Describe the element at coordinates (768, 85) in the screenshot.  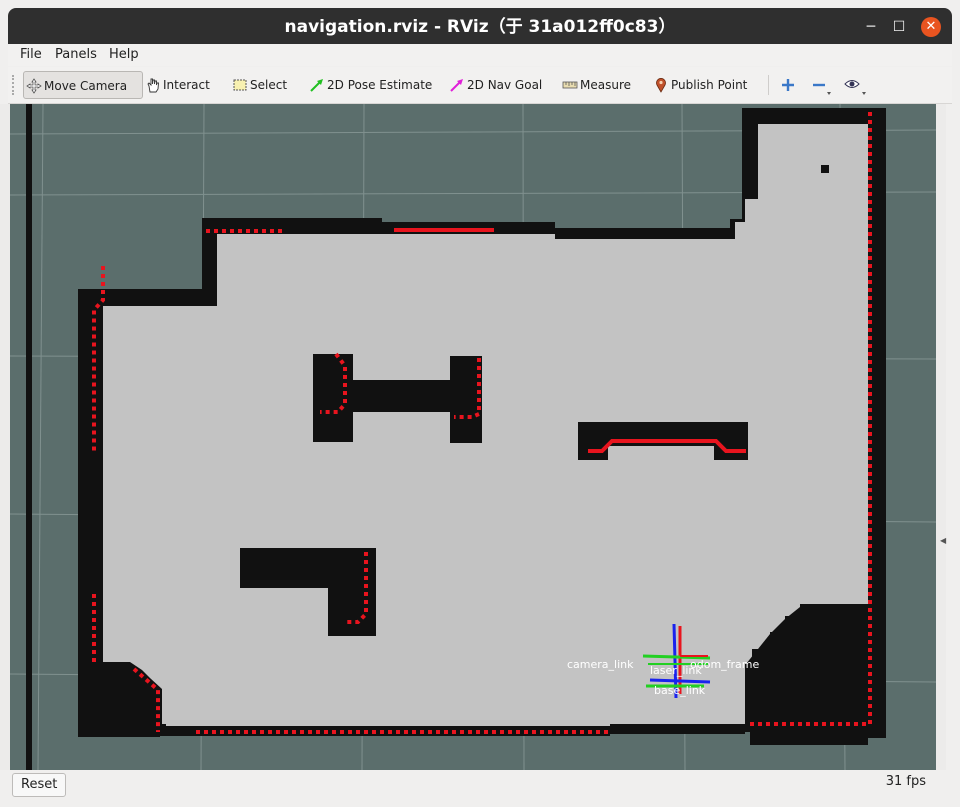
I see `toolbar-separator` at that location.